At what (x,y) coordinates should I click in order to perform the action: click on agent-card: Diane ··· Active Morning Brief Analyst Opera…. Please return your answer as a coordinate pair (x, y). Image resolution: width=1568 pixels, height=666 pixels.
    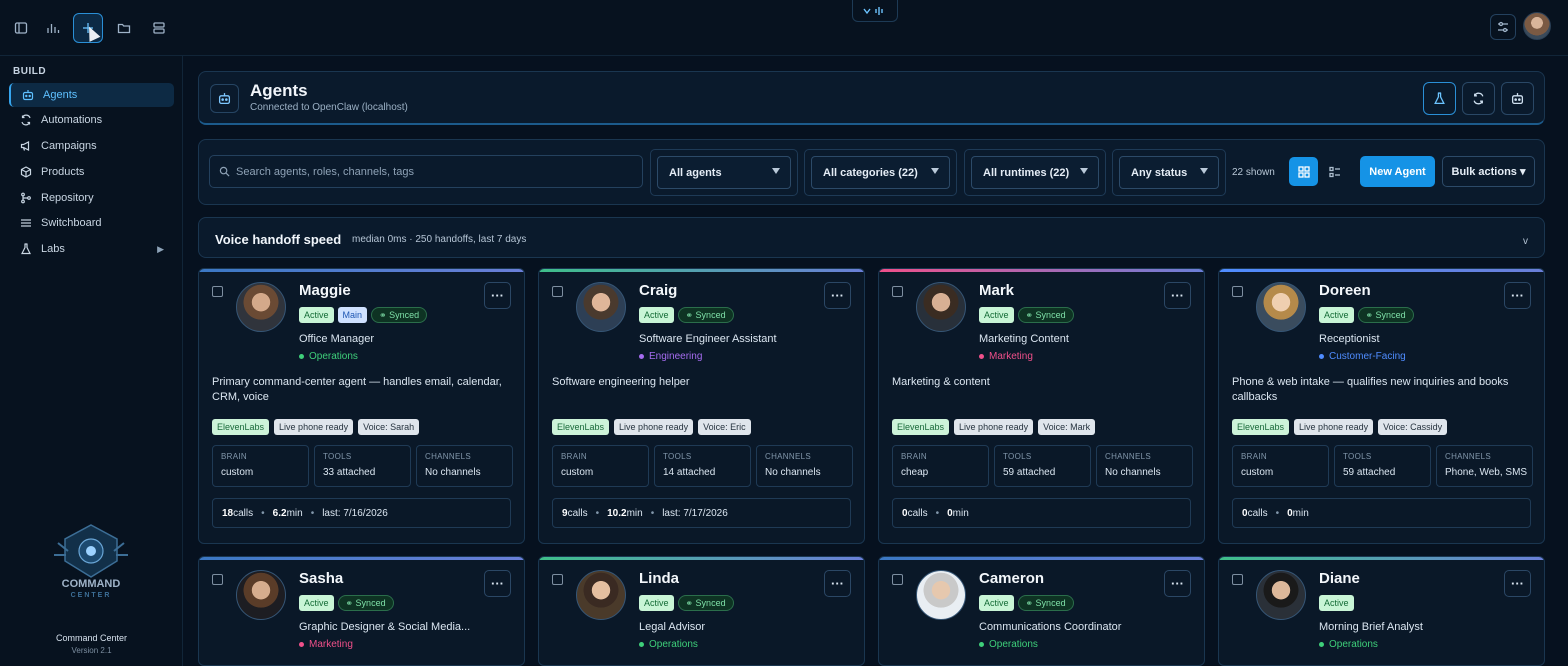
    Looking at the image, I should click on (1381, 611).